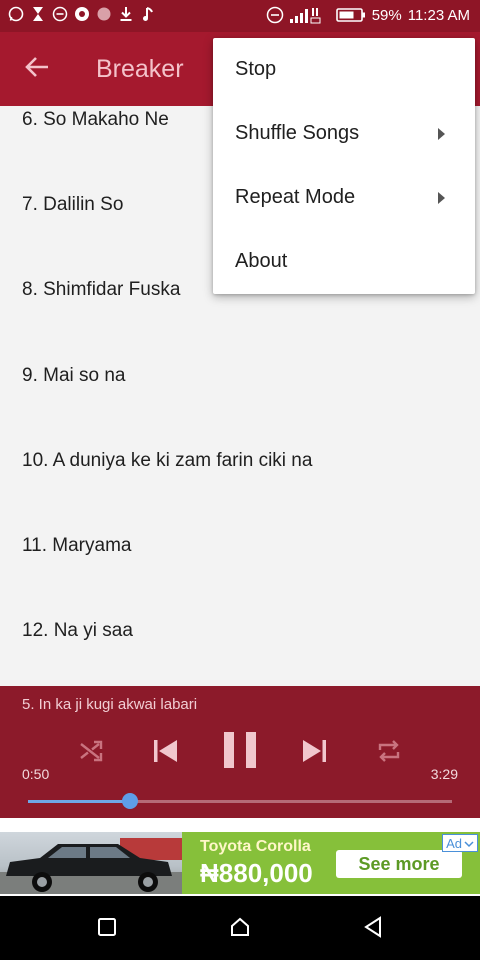 The height and width of the screenshot is (960, 480). What do you see at coordinates (74, 376) in the screenshot?
I see `song-item: 9. Mai so na` at bounding box center [74, 376].